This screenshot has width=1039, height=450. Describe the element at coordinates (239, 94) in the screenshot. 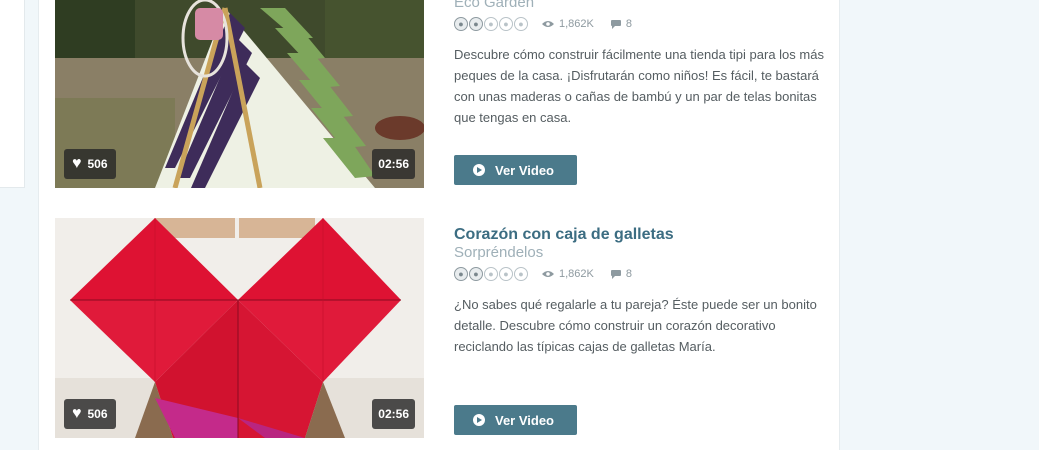

I see `video-thumbnail: ♥ 506 02:56` at that location.